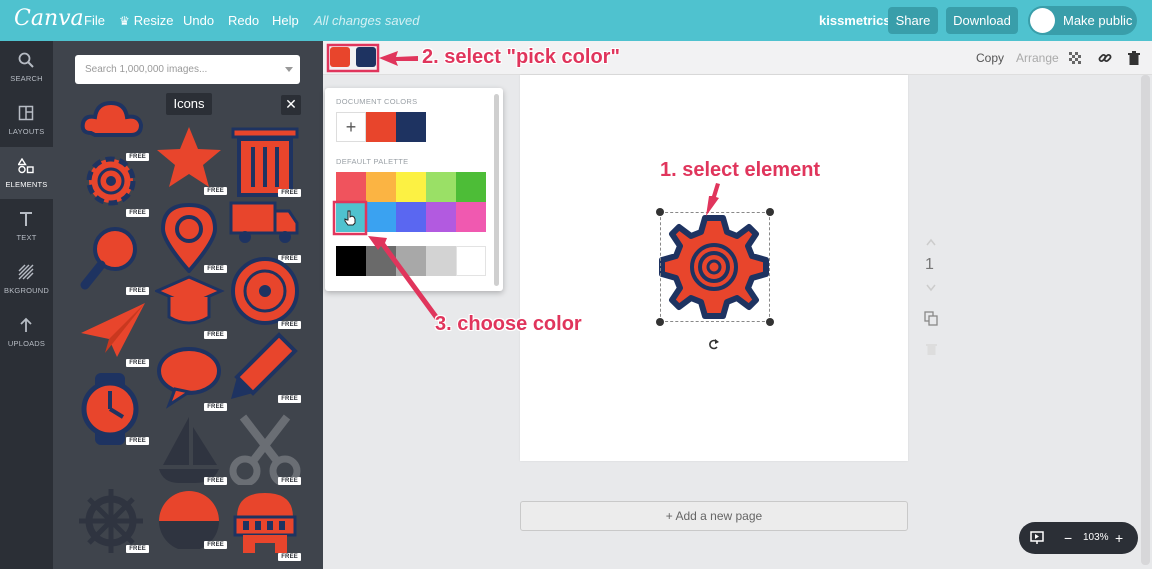 The image size is (1152, 569). I want to click on annotation-step2: 2. select "pick color", so click(521, 57).